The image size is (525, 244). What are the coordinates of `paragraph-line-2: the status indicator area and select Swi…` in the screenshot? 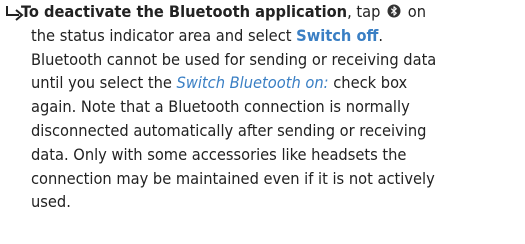 It's located at (271, 36).